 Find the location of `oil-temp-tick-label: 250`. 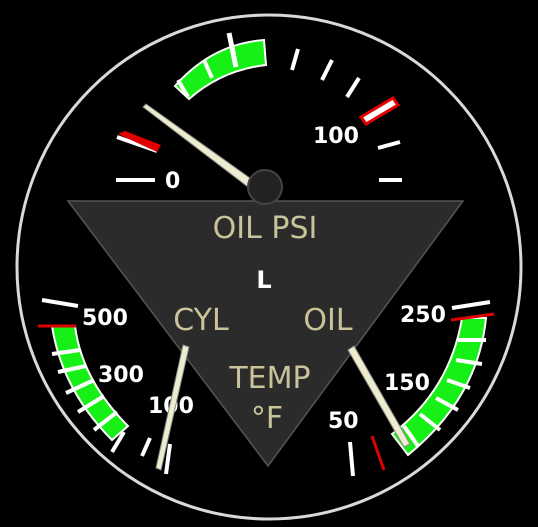

oil-temp-tick-label: 250 is located at coordinates (423, 315).